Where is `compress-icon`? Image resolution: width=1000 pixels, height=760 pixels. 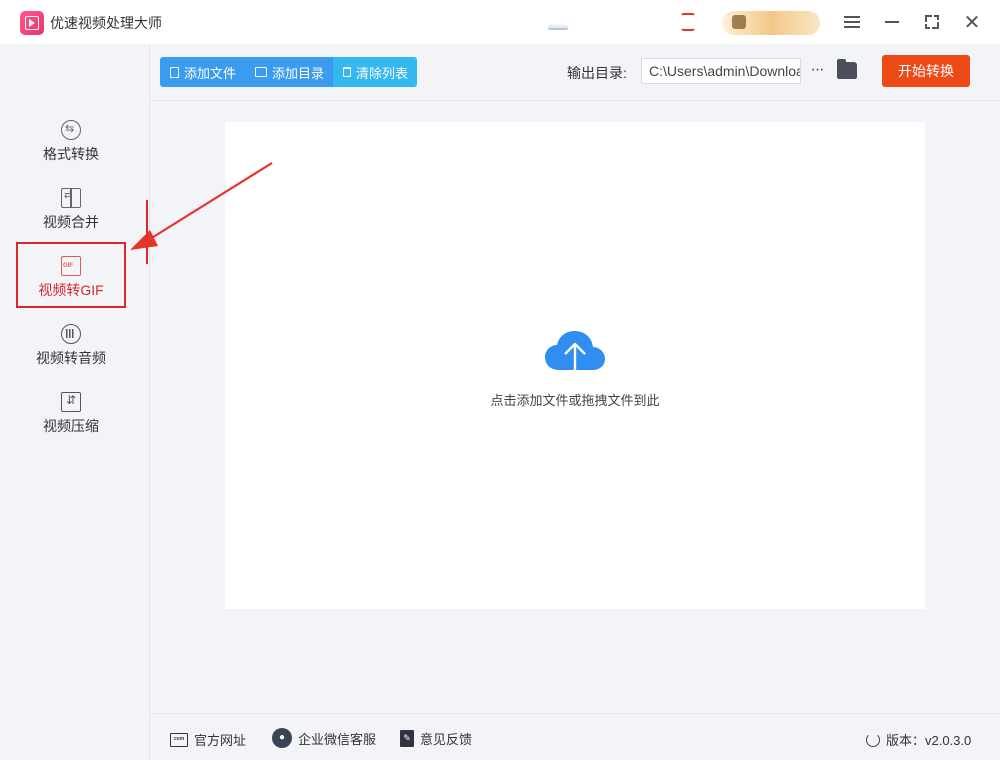 compress-icon is located at coordinates (71, 402).